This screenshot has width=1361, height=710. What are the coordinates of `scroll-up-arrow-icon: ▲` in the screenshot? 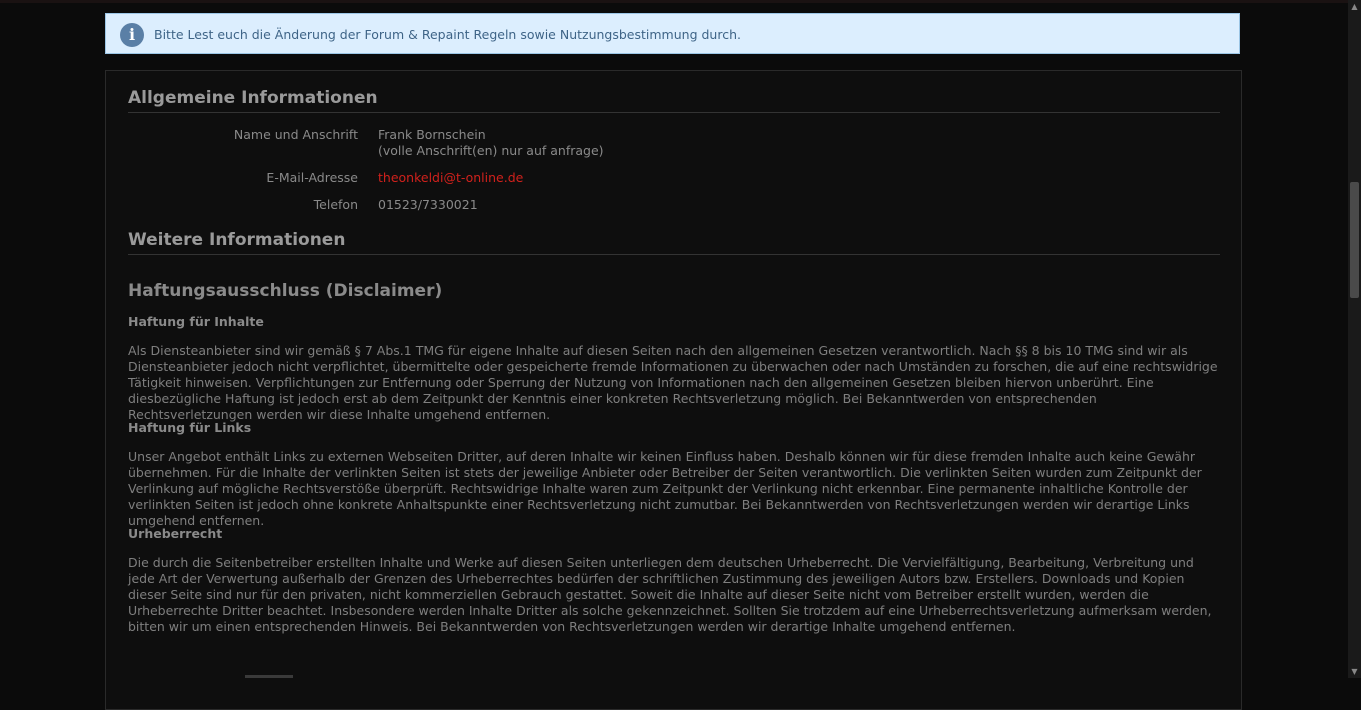 It's located at (1354, 6).